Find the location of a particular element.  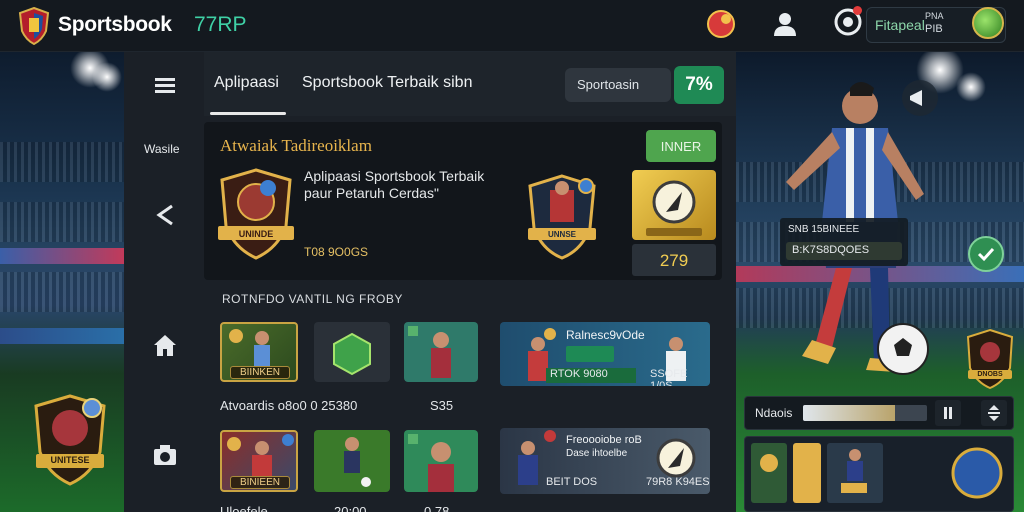

sidebar: Wasile is located at coordinates (164, 282).